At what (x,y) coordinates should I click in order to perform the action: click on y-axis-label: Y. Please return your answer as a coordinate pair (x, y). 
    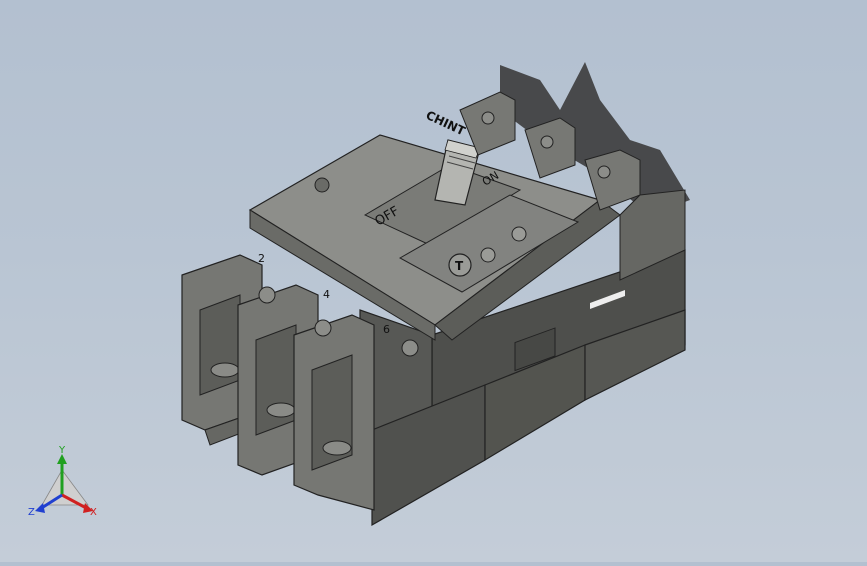
    Looking at the image, I should click on (62, 450).